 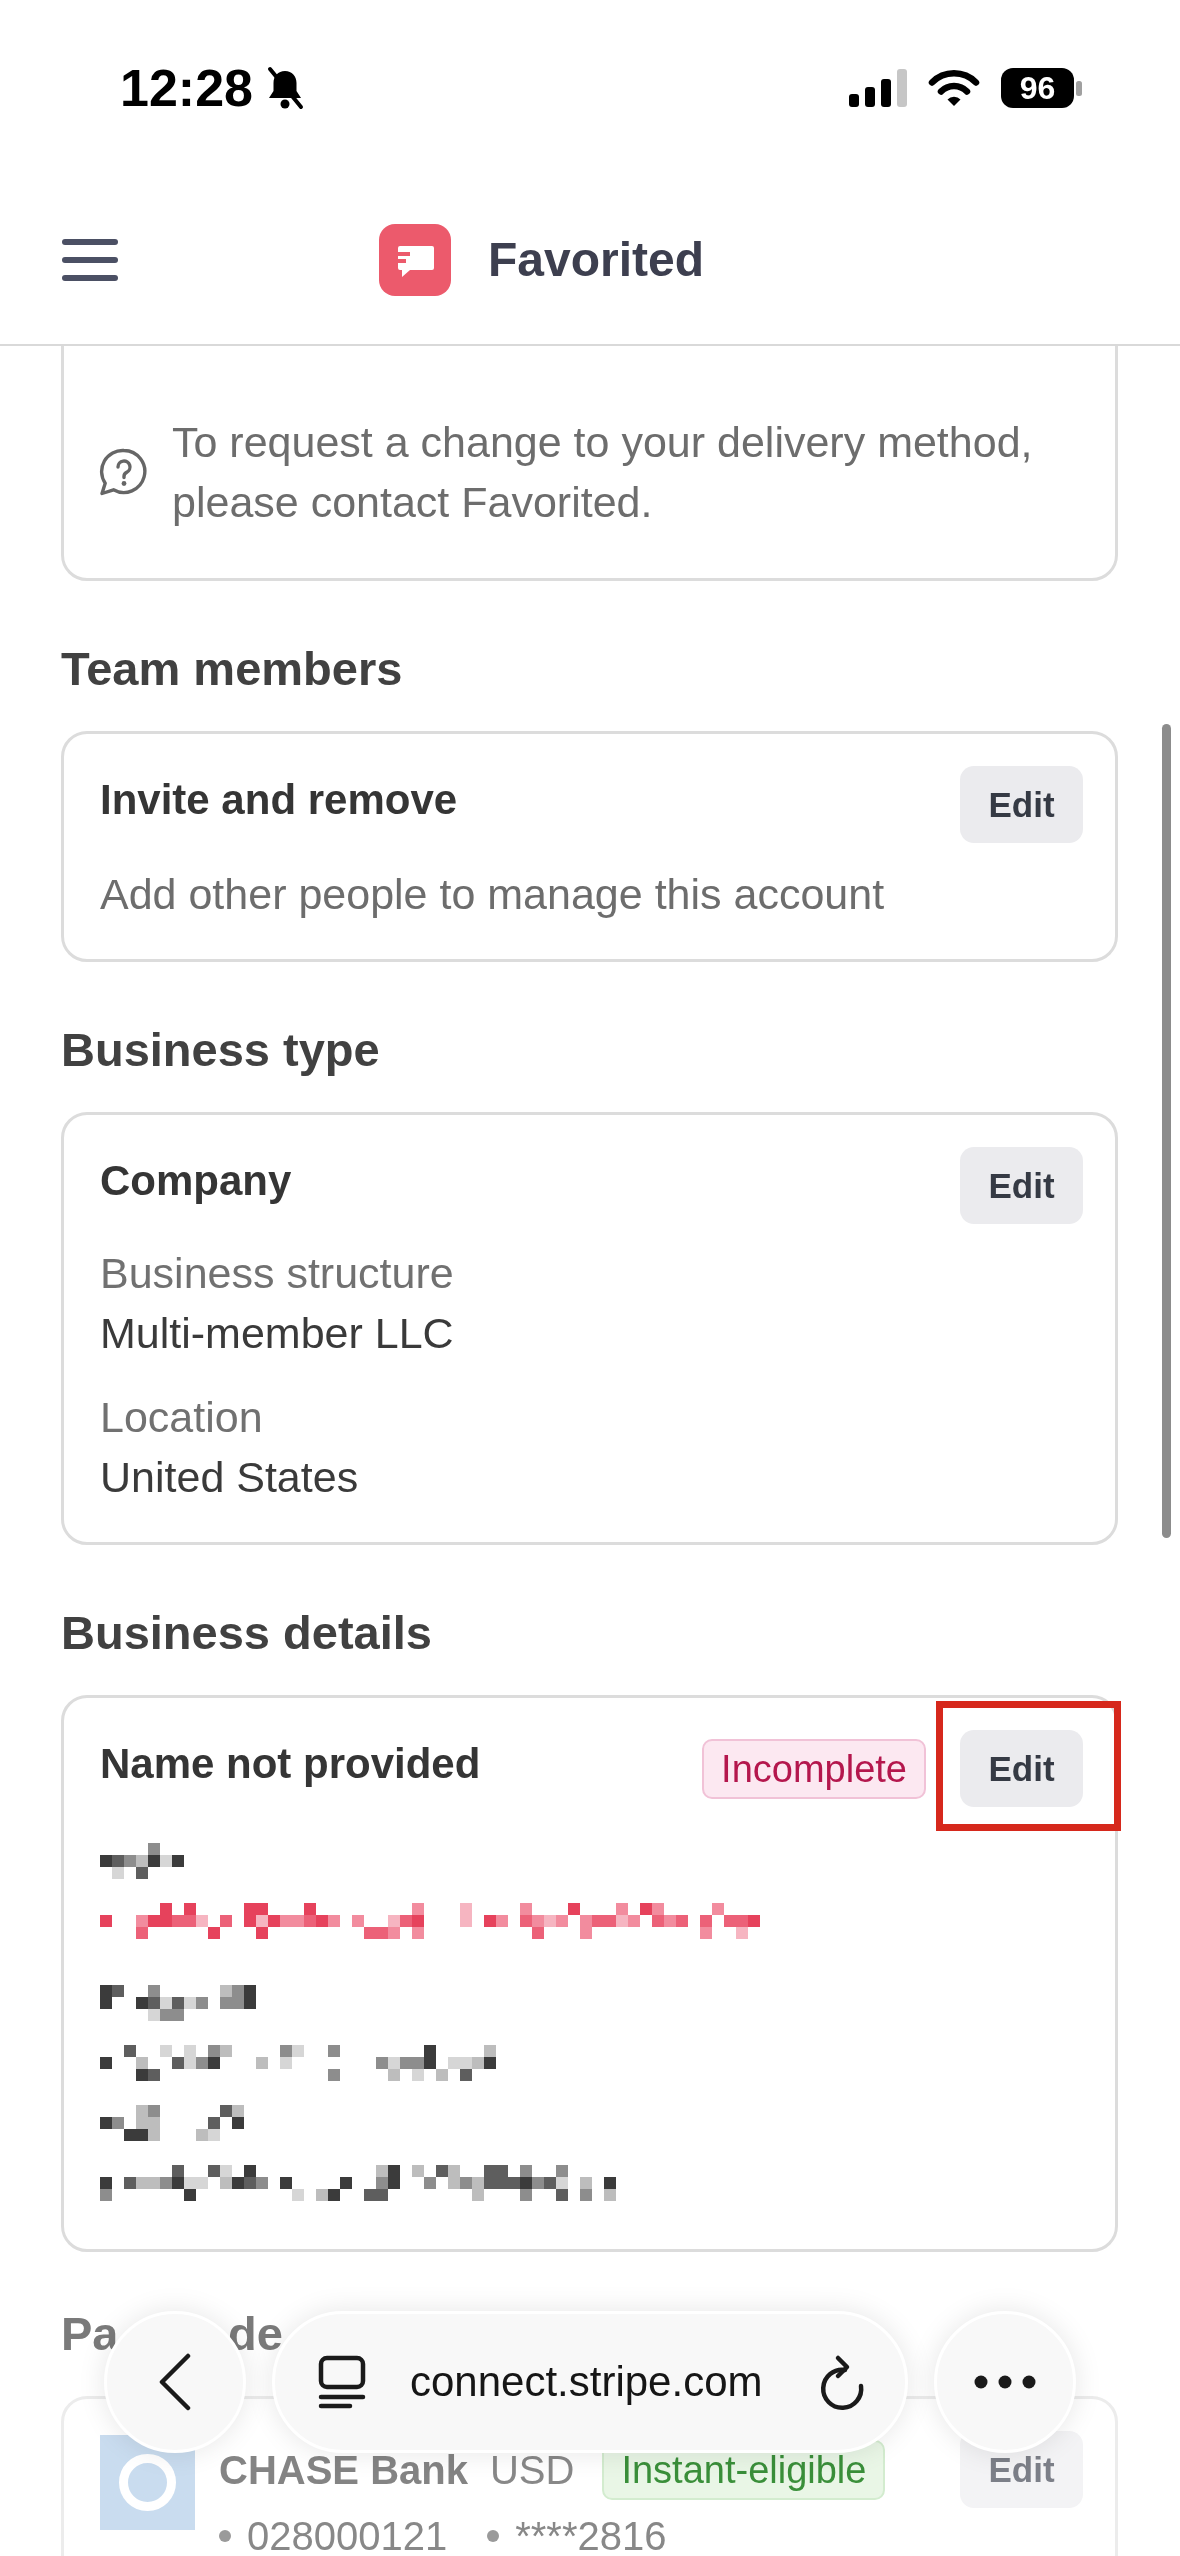 What do you see at coordinates (586, 2381) in the screenshot?
I see `url-text: connect.stripe.com` at bounding box center [586, 2381].